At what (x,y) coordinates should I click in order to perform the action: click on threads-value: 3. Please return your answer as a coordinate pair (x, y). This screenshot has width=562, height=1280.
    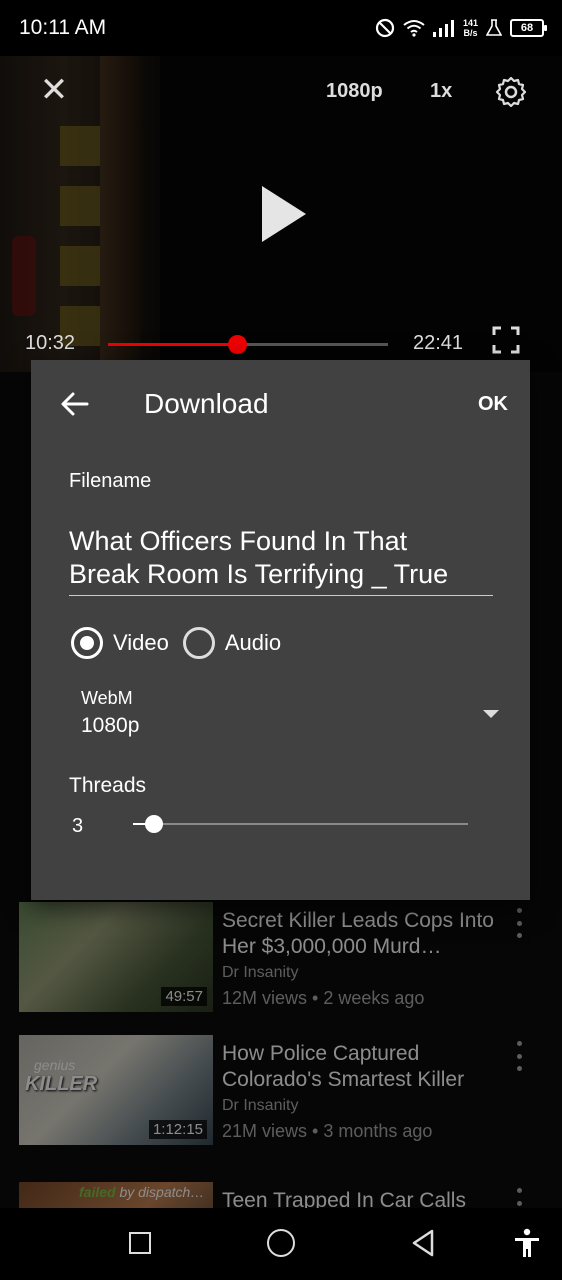
    Looking at the image, I should click on (78, 826).